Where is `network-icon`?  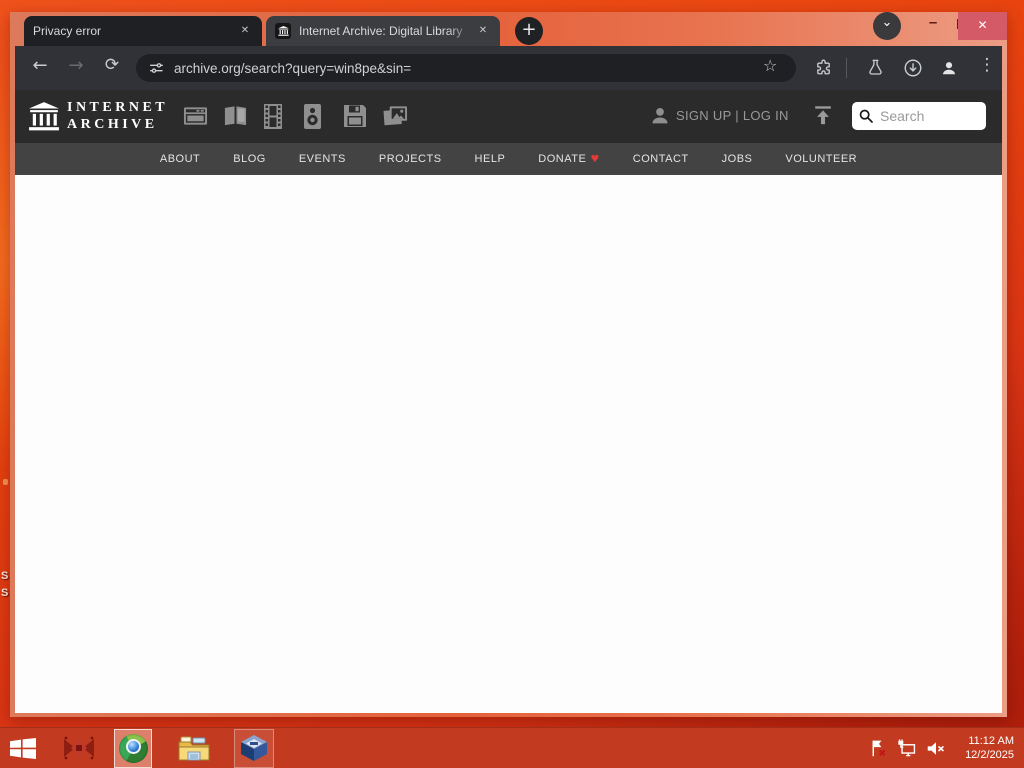
network-icon is located at coordinates (907, 748).